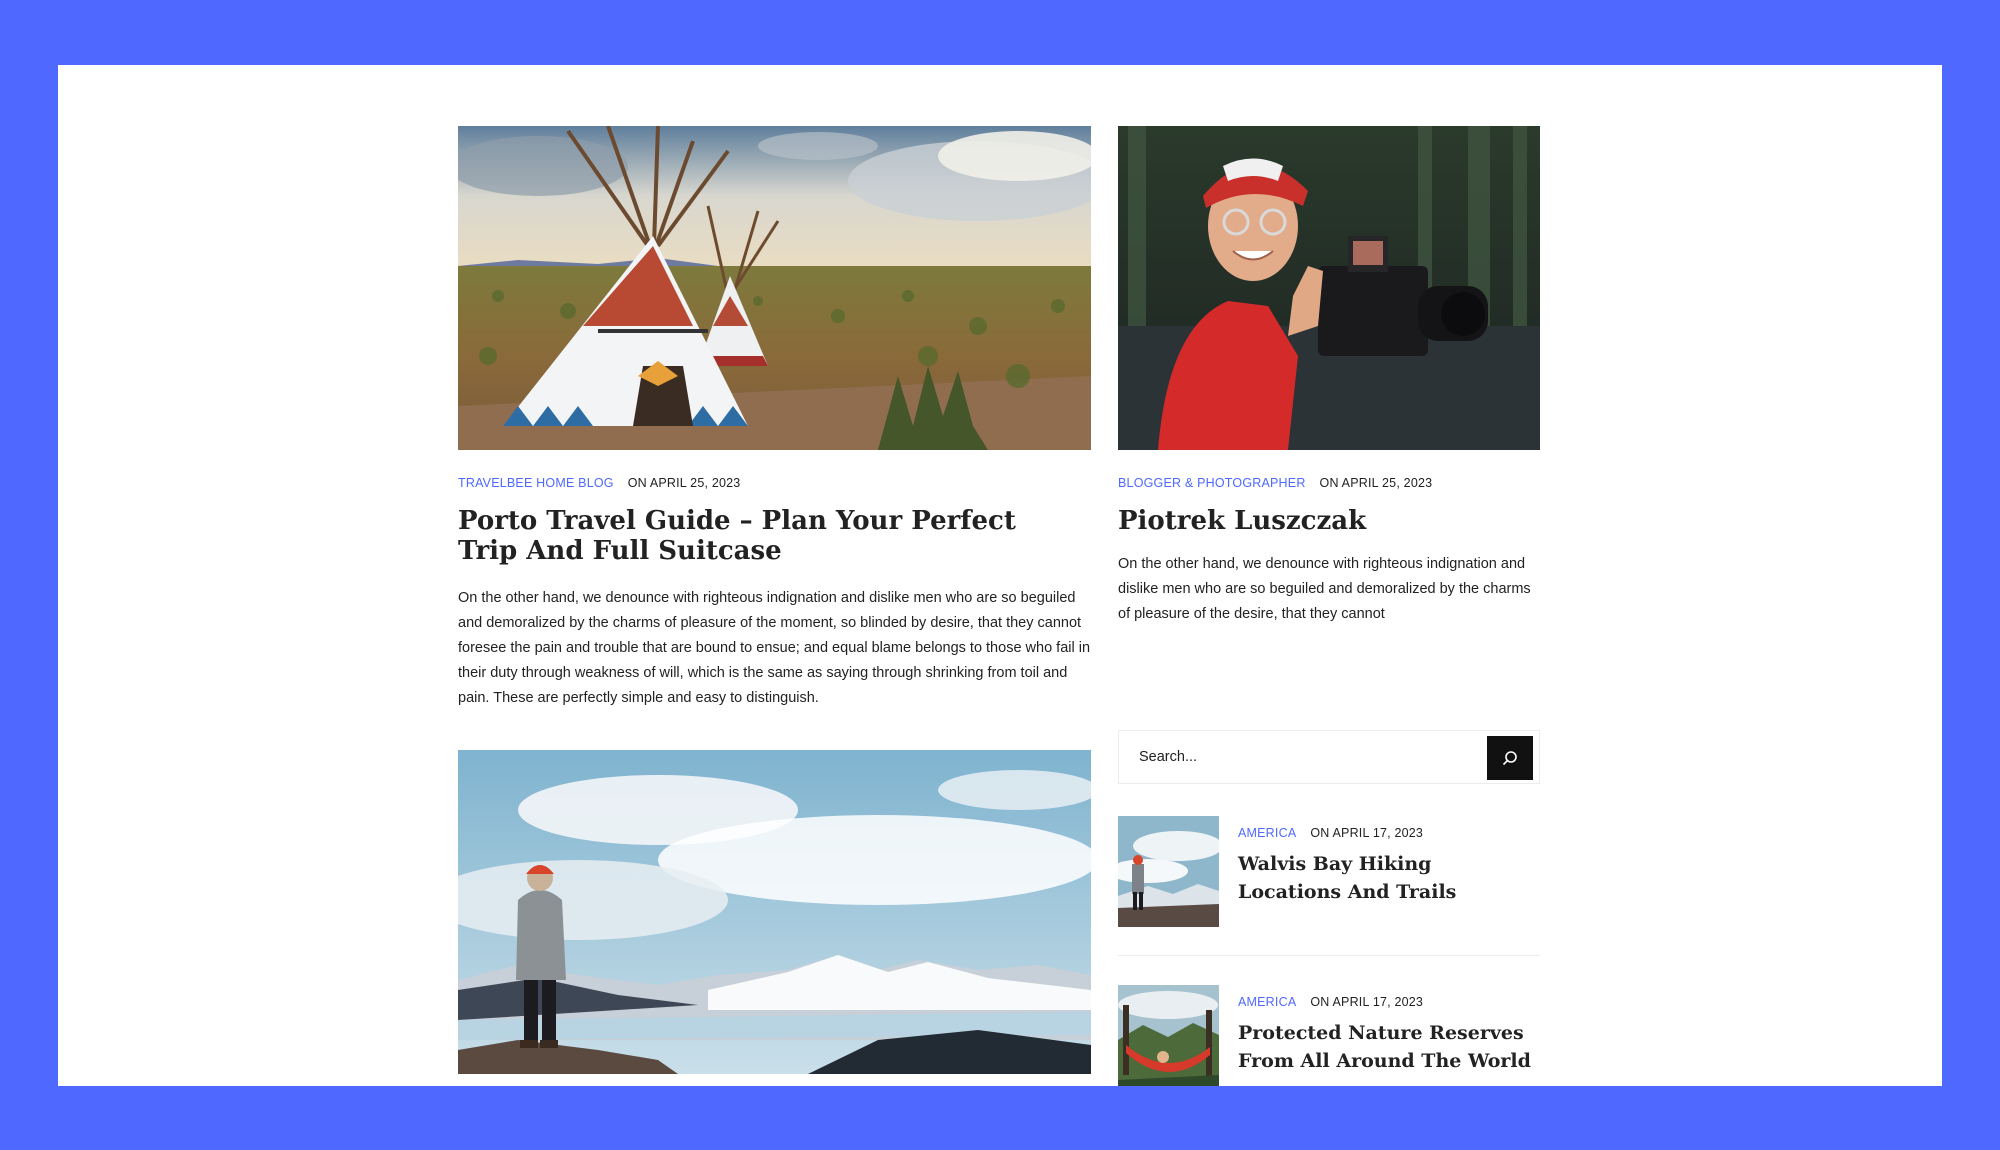  I want to click on featured-post-category: TRAVELBEE HOME BLOG, so click(536, 483).